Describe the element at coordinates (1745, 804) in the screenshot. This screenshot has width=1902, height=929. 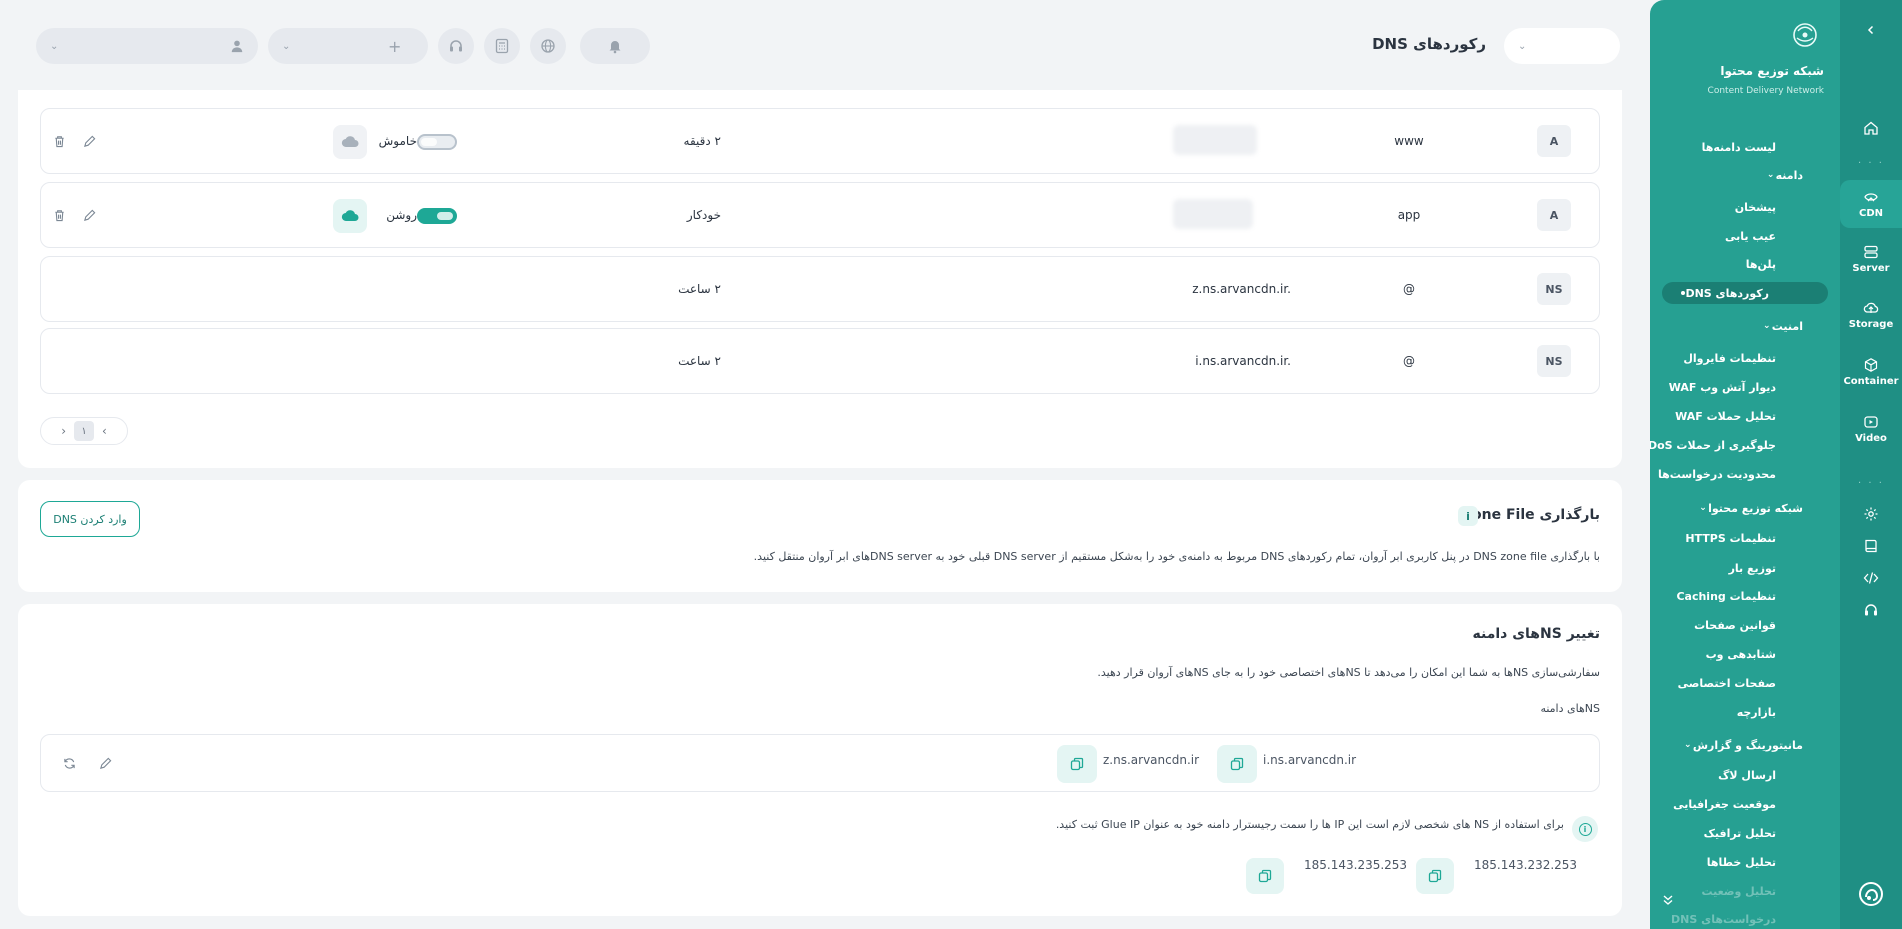
I see `sidebar-item: موقعیت جغرافیایی` at that location.